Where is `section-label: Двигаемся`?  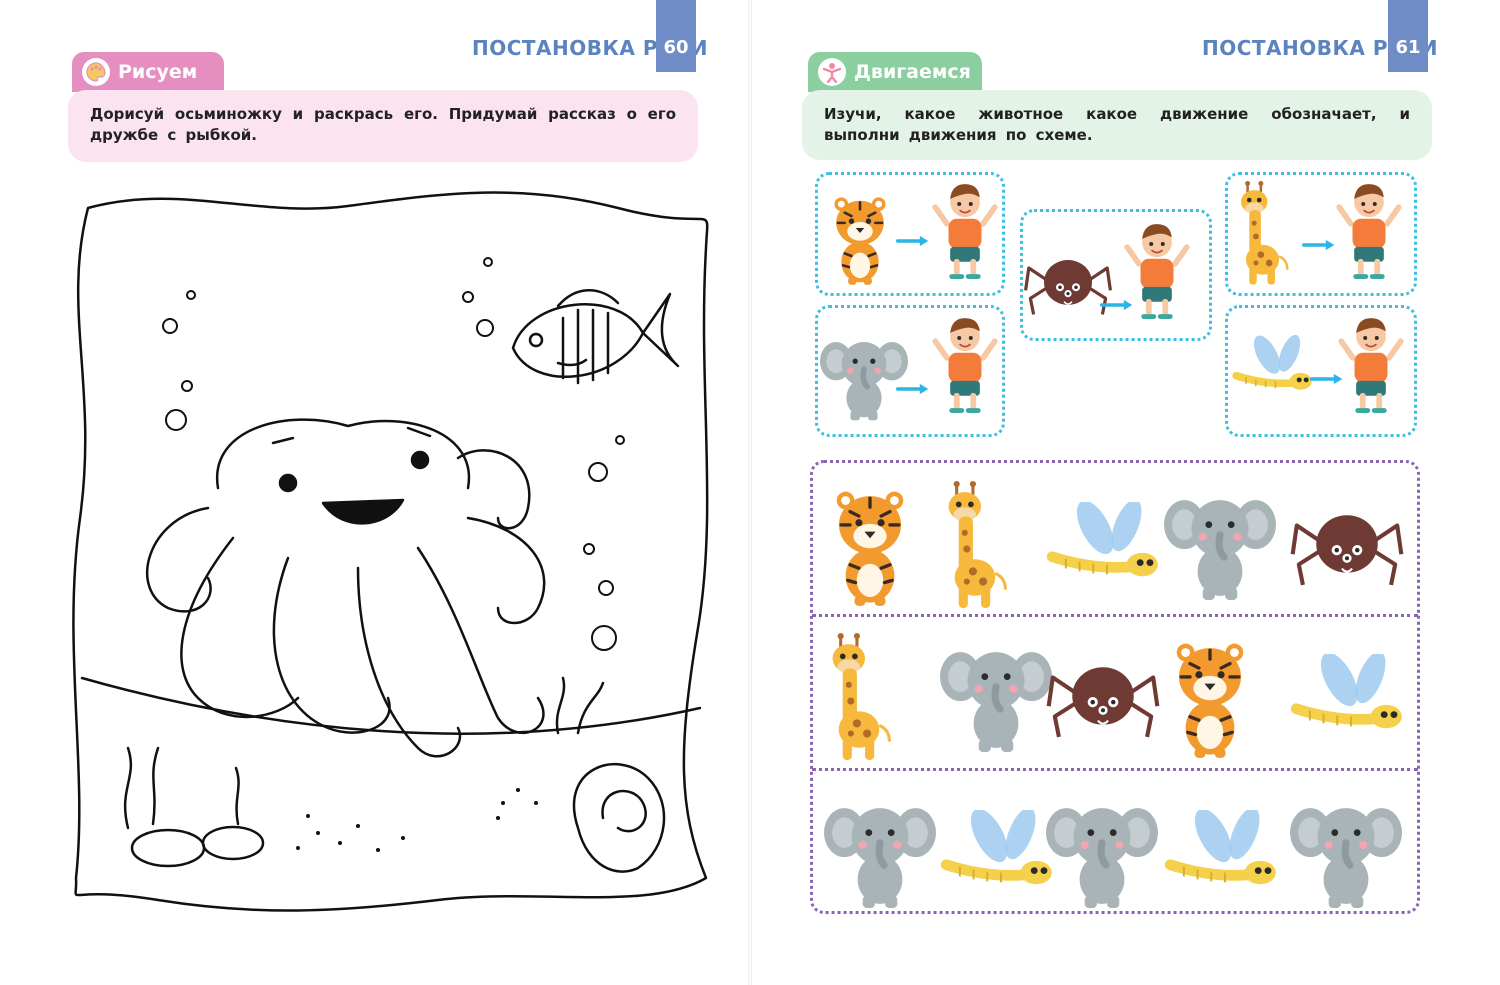
section-label: Двигаемся is located at coordinates (912, 72).